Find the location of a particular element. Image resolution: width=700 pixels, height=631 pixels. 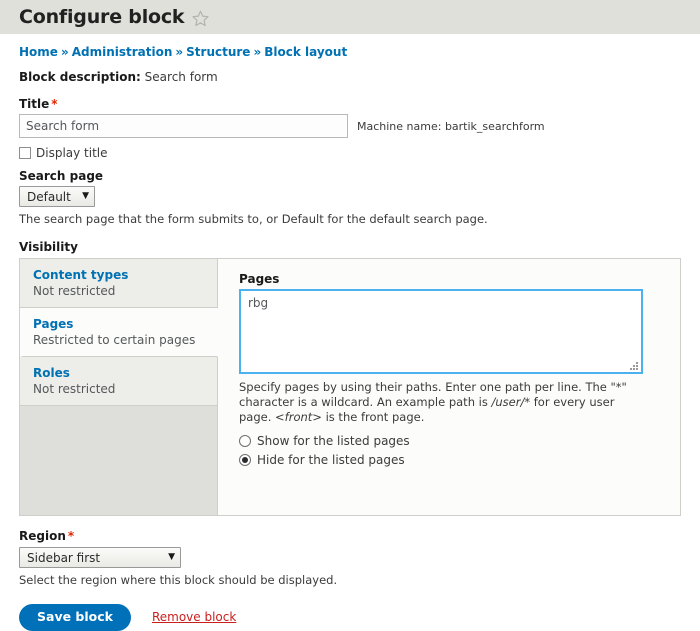

visibility-tab-title: Pages is located at coordinates (53, 324).